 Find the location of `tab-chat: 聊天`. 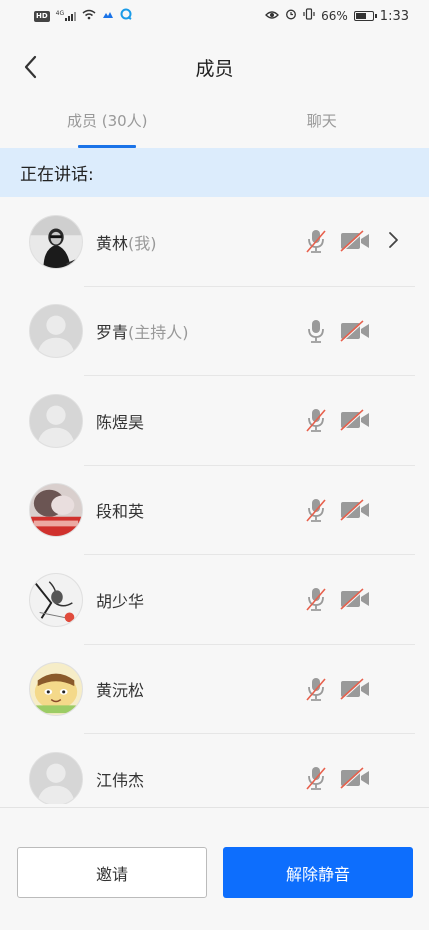

tab-chat: 聊天 is located at coordinates (322, 125).